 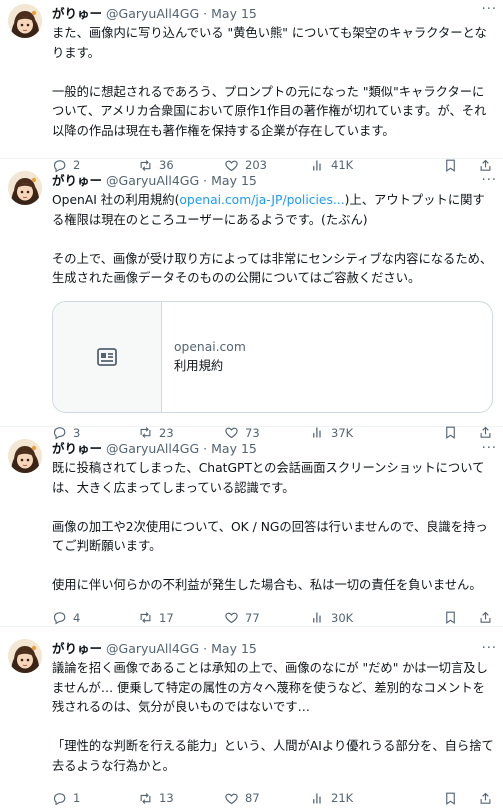 What do you see at coordinates (267, 585) in the screenshot?
I see `tweet-paragraph: 使用に伴い何らかの不利益が発生した場合も、私は一切の責任を負いません。` at bounding box center [267, 585].